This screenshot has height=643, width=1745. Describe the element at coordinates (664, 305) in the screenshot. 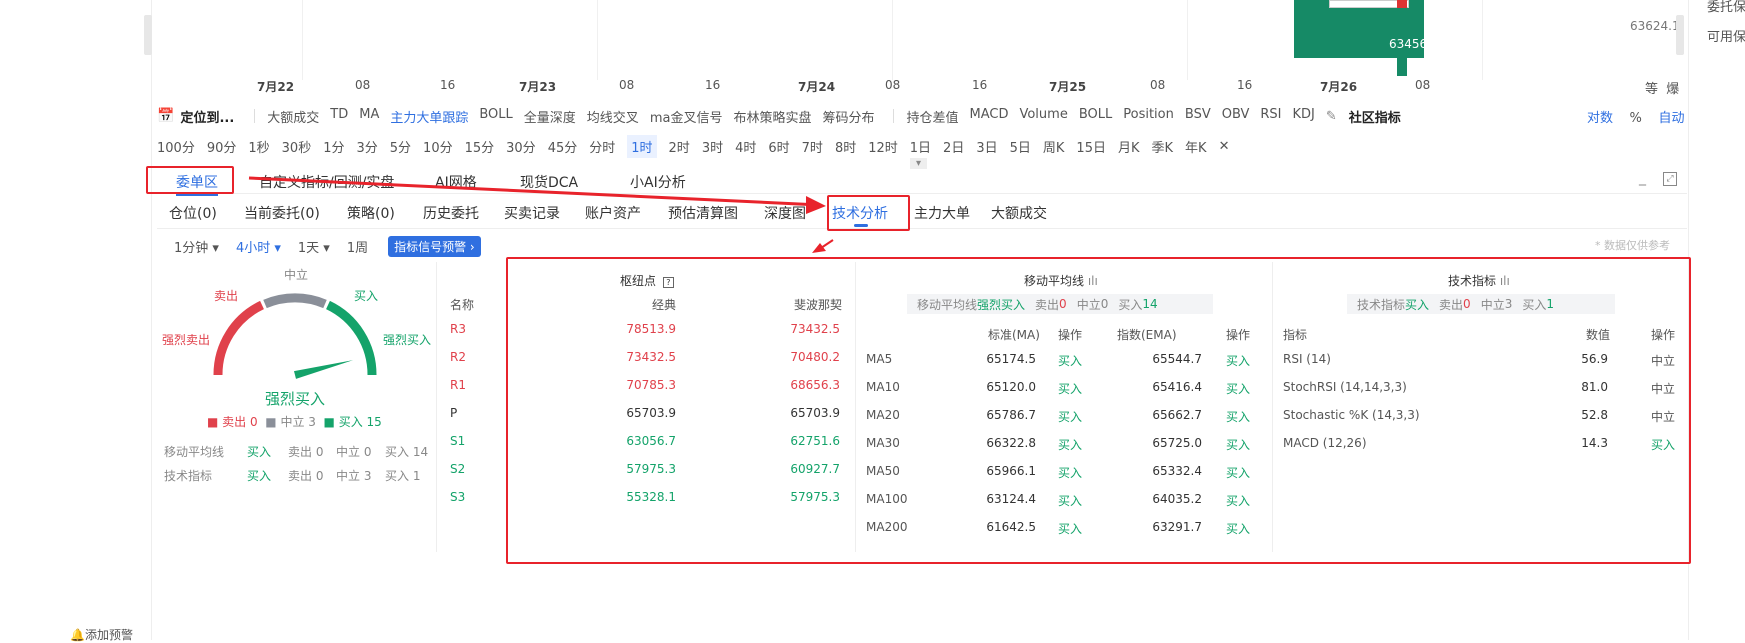

I see `pivot-col-classic: 经典` at that location.